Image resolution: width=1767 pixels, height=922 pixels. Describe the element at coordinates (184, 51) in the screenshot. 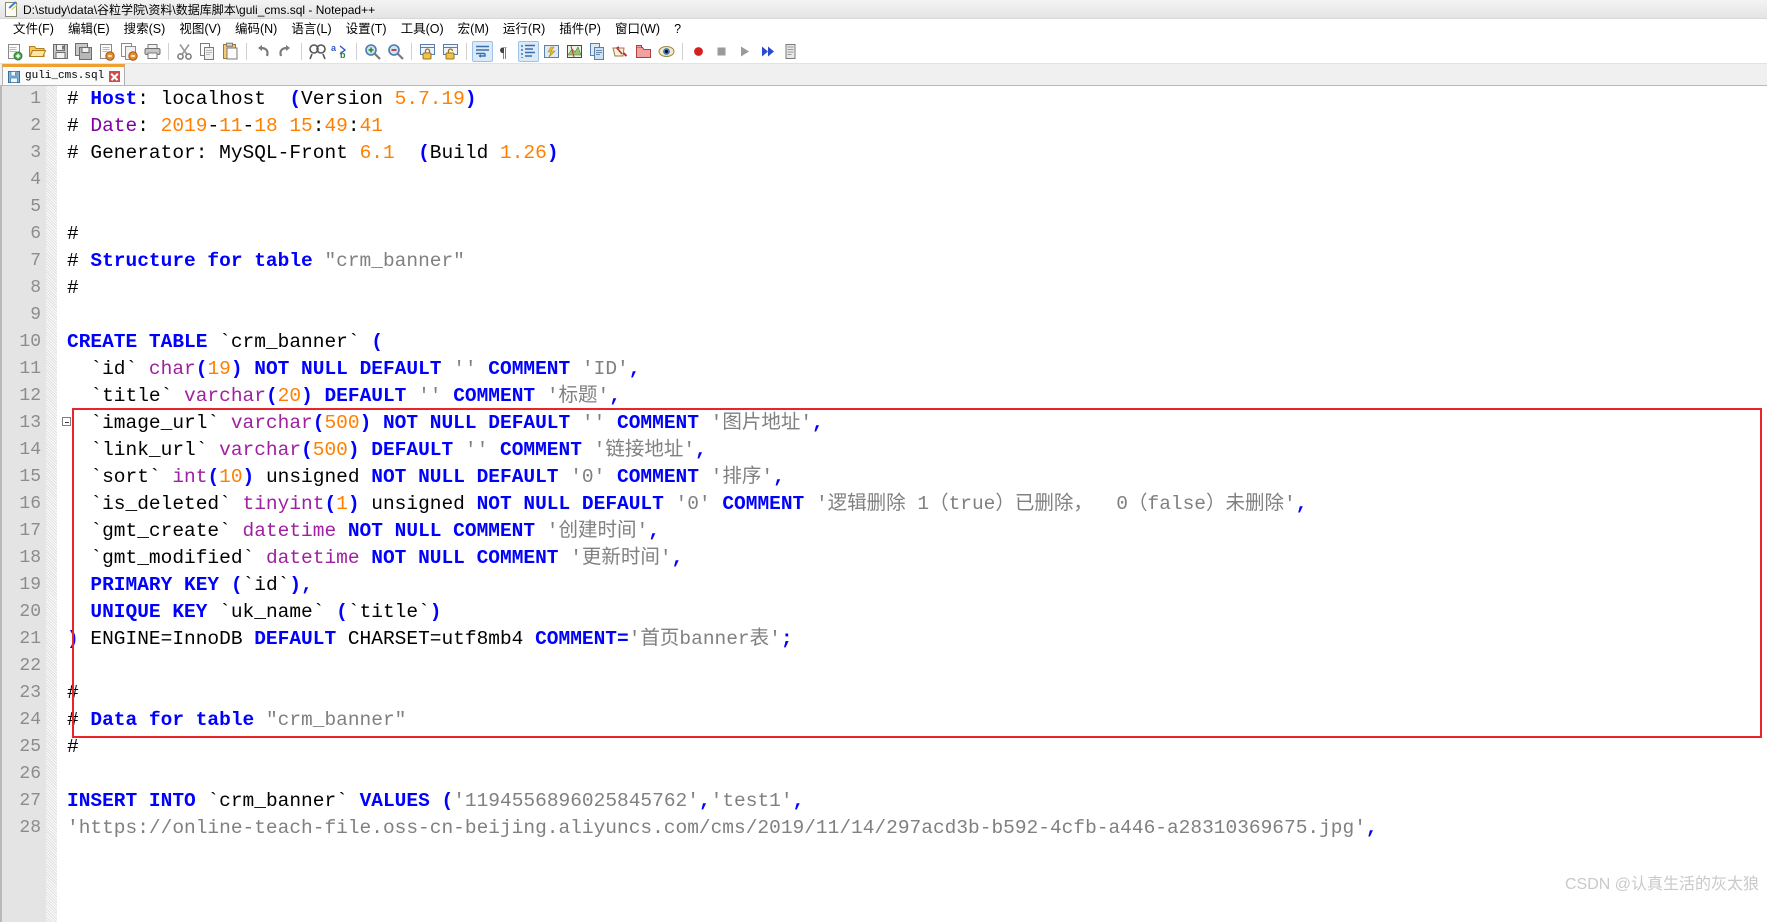

I see `cut-icon` at that location.